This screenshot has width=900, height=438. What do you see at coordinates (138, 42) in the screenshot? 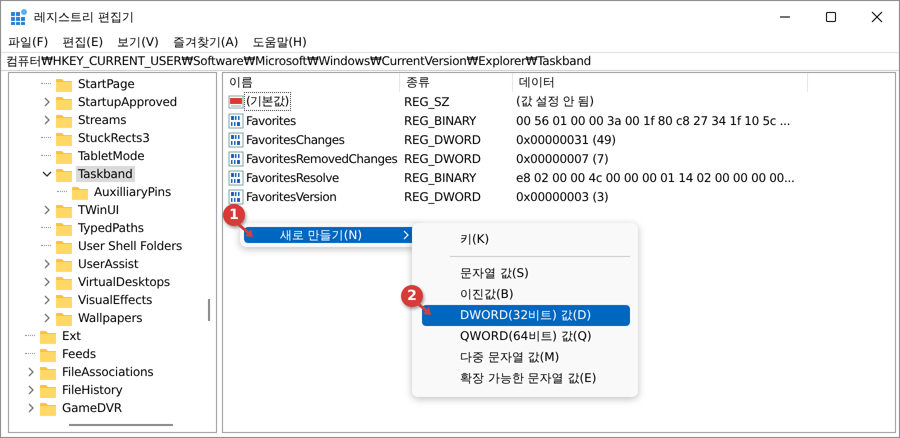
I see `menu-item: 보기(V)` at bounding box center [138, 42].